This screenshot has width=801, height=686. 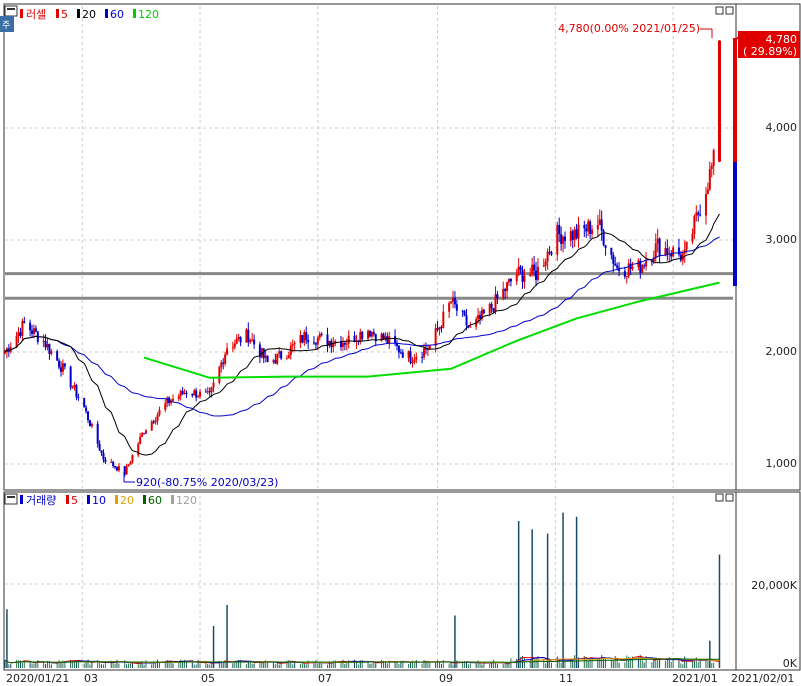 What do you see at coordinates (768, 247) in the screenshot?
I see `price-axis-frame` at bounding box center [768, 247].